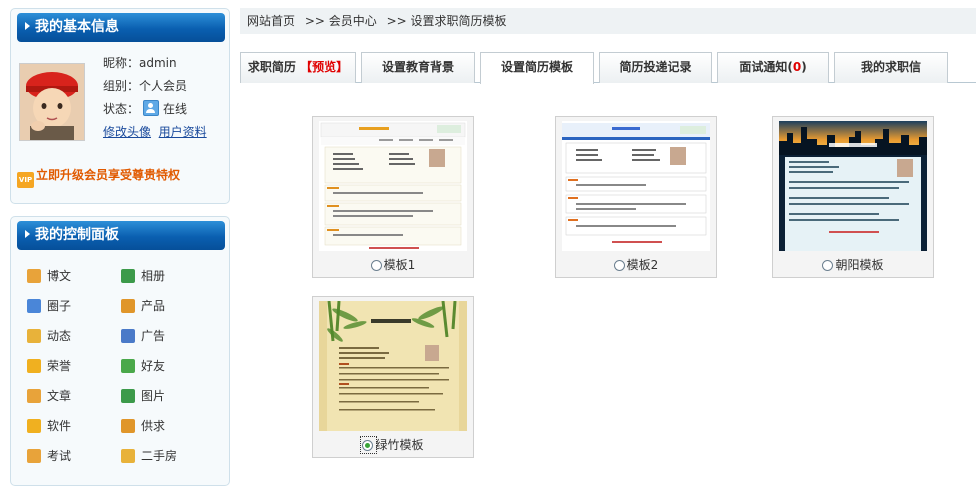 The height and width of the screenshot is (486, 976). I want to click on control-panel-item: 荣誉, so click(49, 366).